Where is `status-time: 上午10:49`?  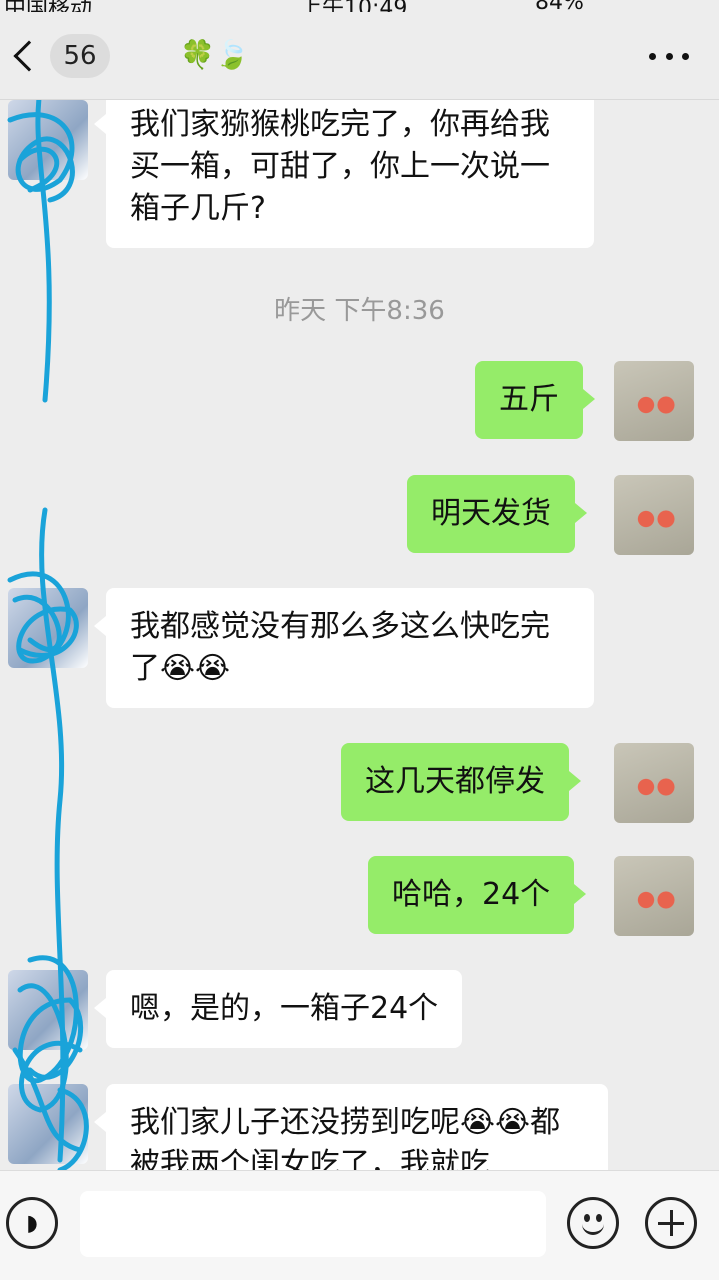 status-time: 上午10:49 is located at coordinates (353, 6).